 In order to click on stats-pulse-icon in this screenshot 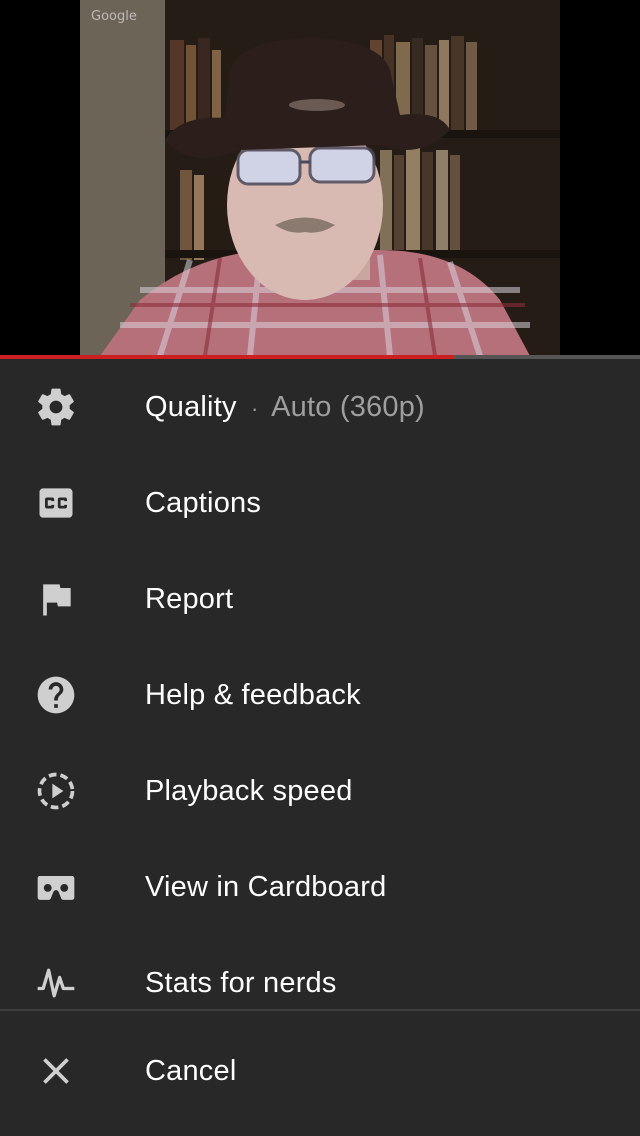, I will do `click(56, 983)`.